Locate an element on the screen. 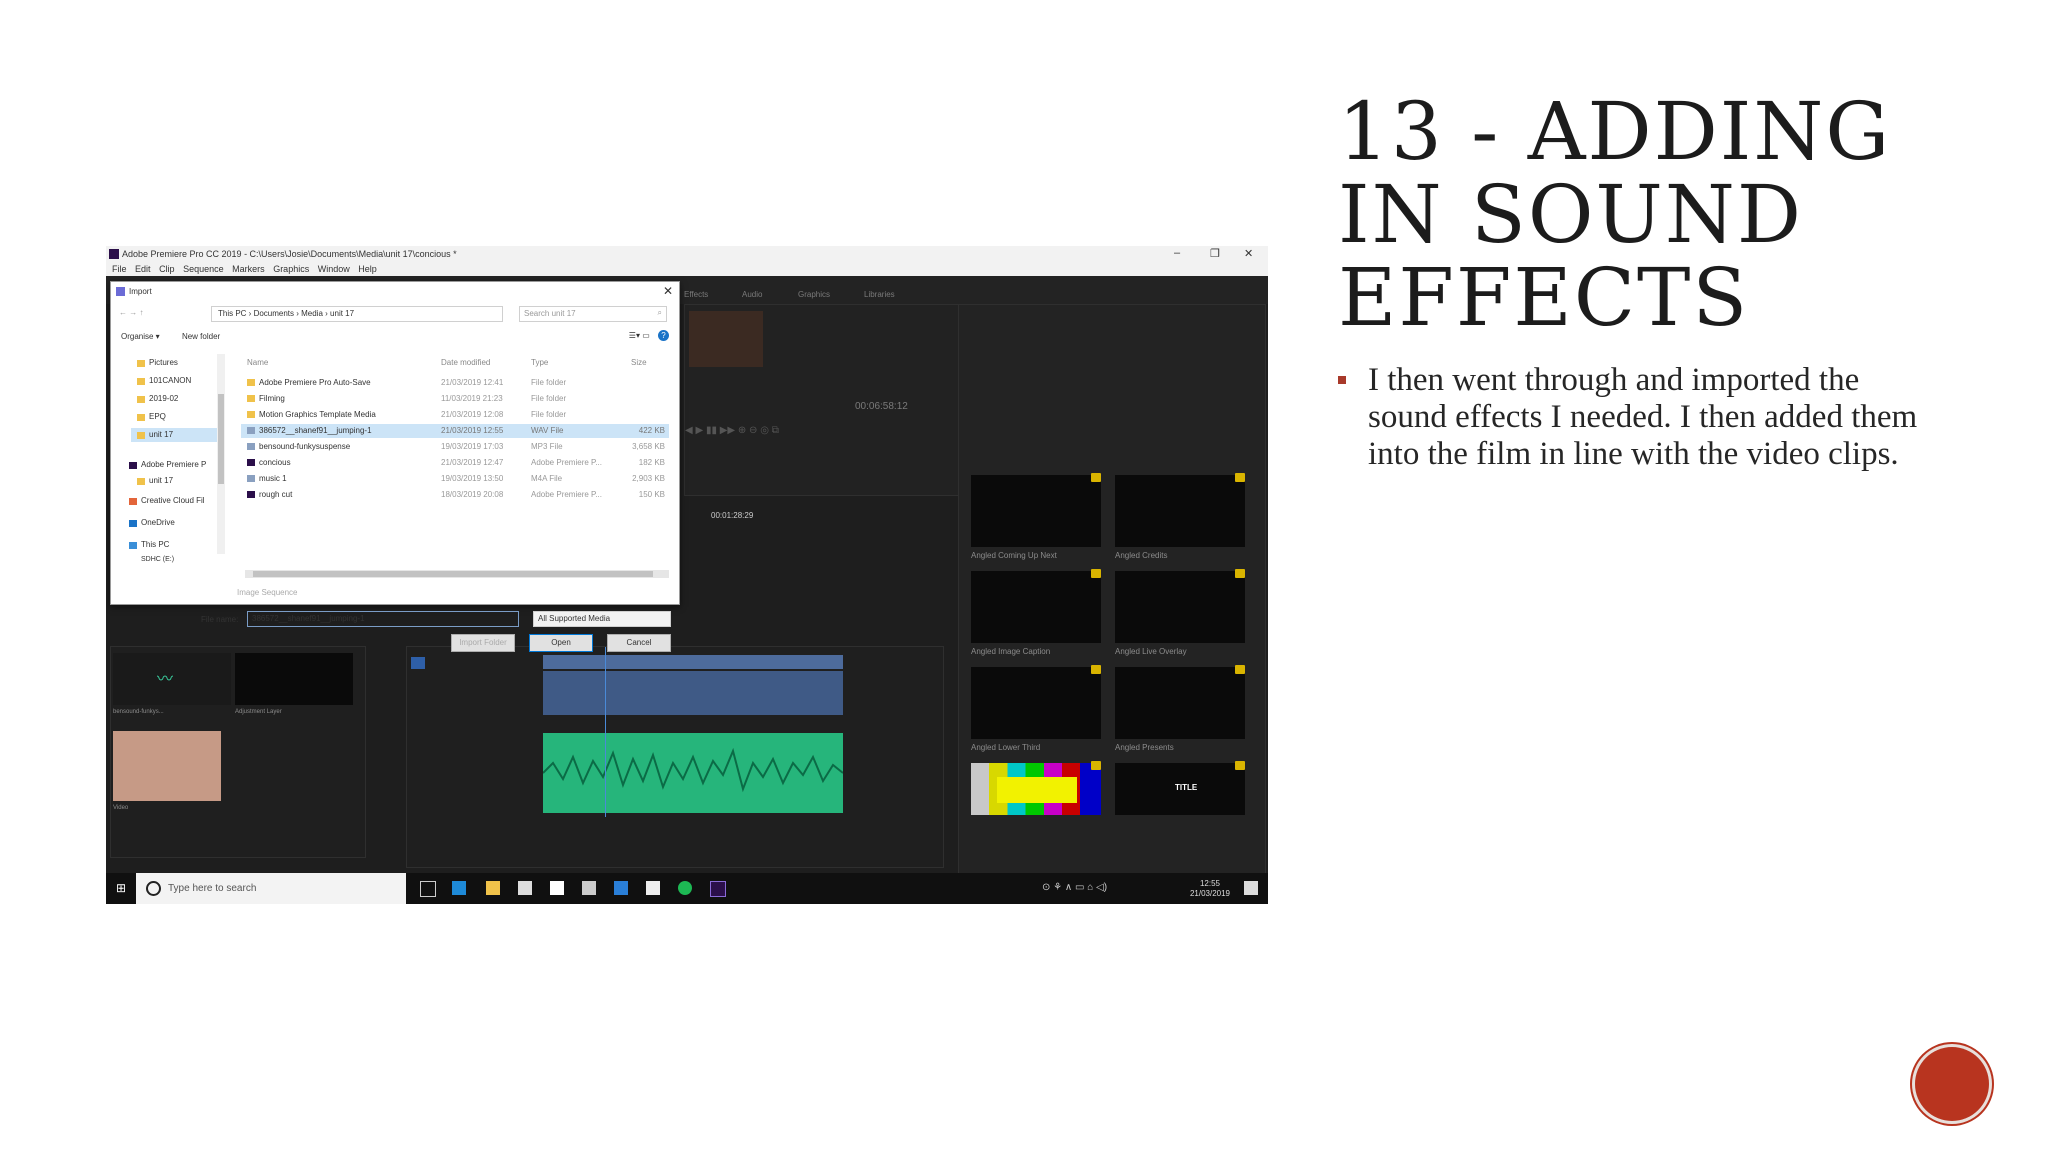 Image resolution: width=2048 pixels, height=1152 pixels. menu-window: Window is located at coordinates (334, 269).